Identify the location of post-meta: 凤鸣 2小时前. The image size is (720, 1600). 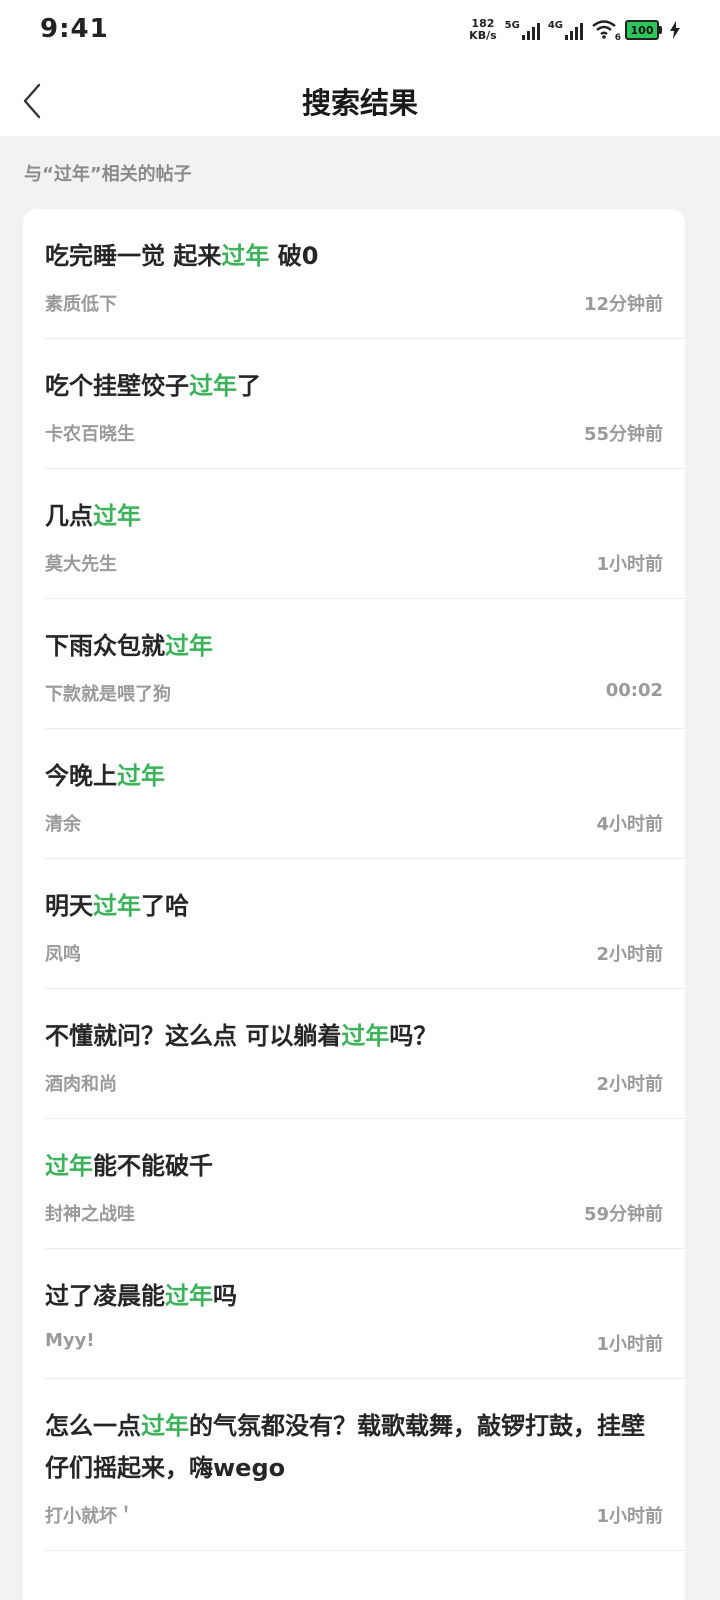
(354, 953).